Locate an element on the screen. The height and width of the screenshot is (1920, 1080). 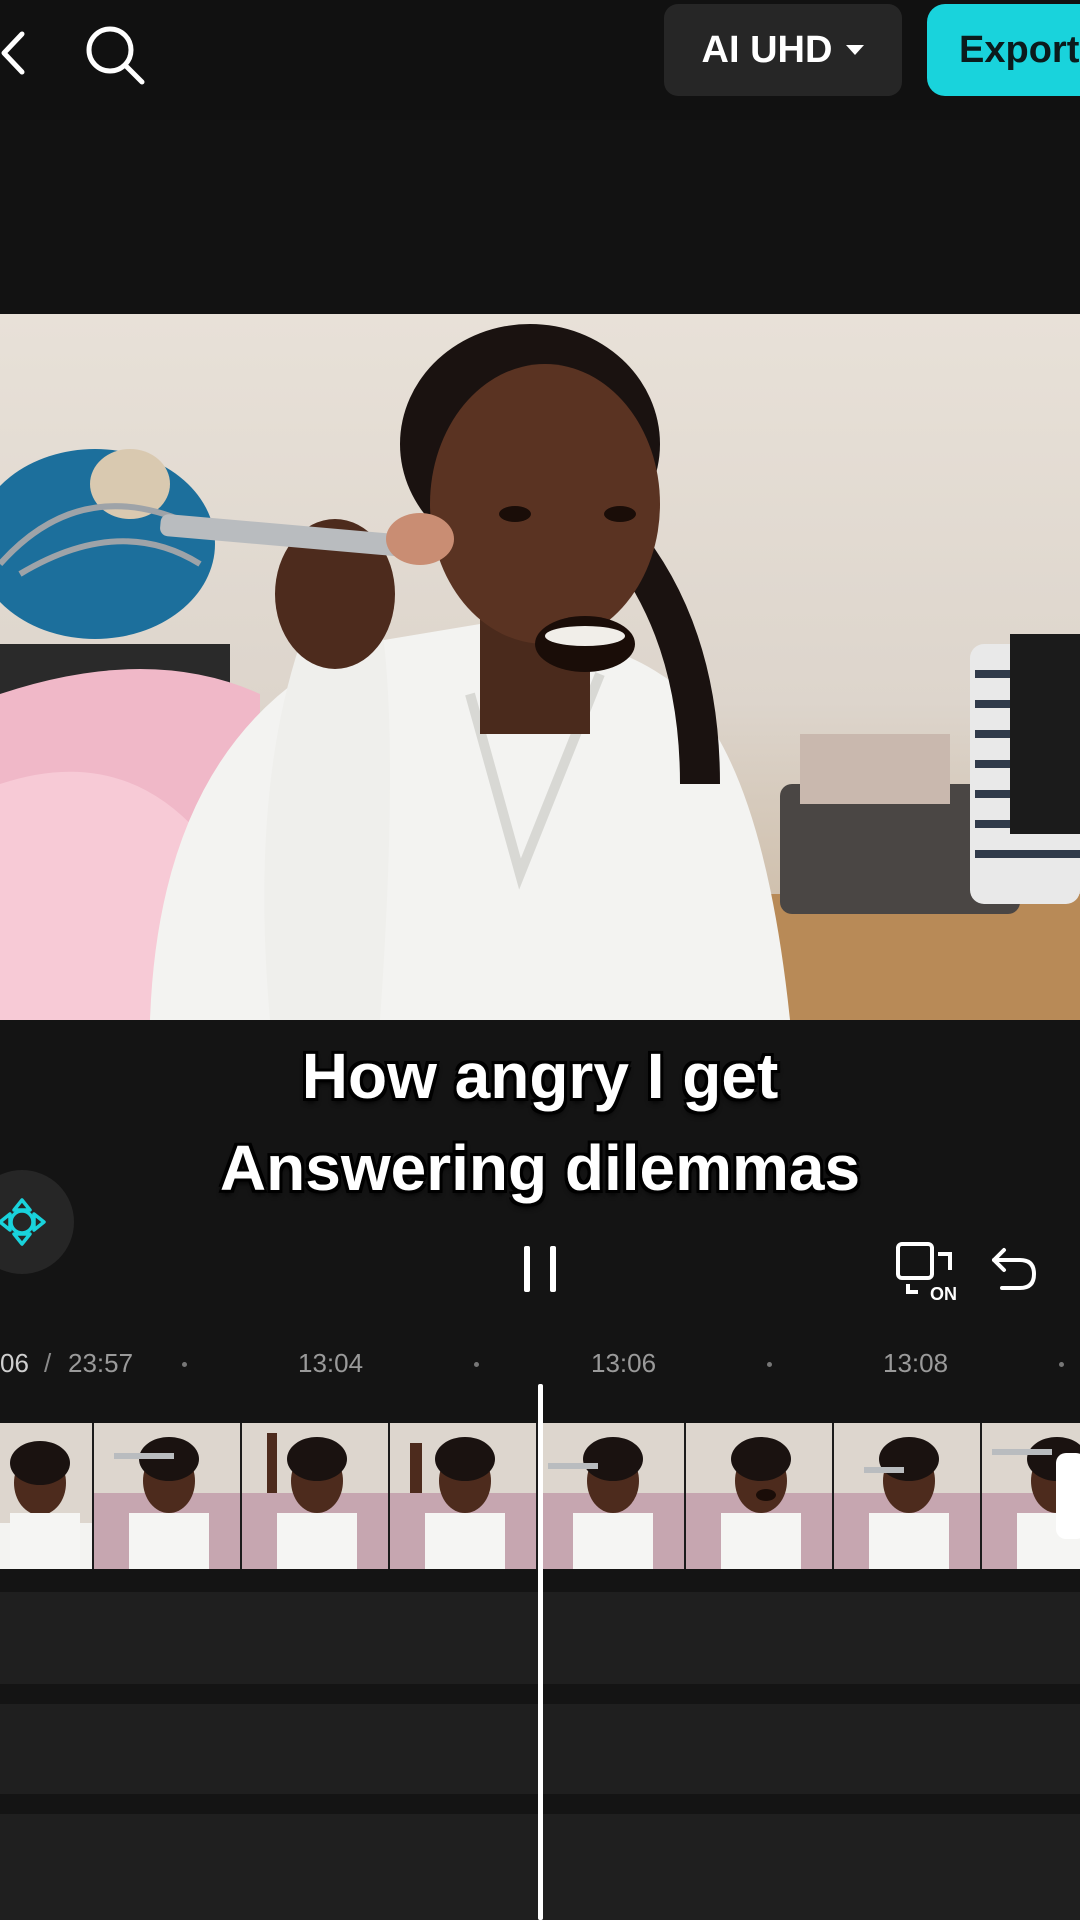
compare-on-icon: ON is located at coordinates (926, 1273).